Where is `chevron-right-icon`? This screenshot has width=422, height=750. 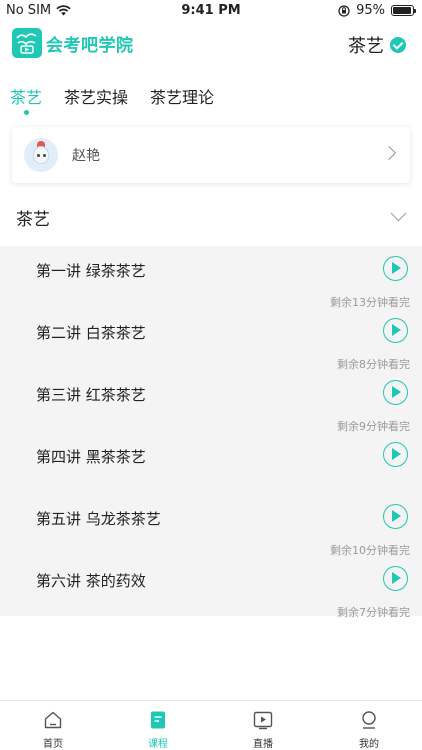
chevron-right-icon is located at coordinates (389, 153).